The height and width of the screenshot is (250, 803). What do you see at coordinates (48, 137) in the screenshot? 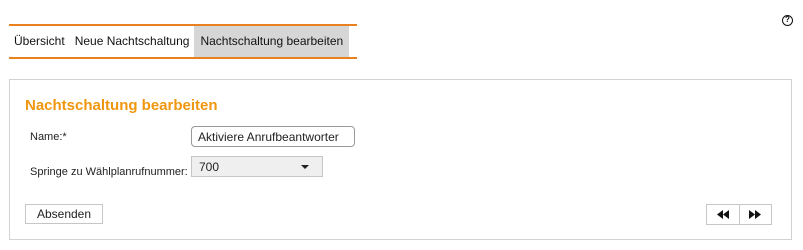
I see `name-label: Name:*` at bounding box center [48, 137].